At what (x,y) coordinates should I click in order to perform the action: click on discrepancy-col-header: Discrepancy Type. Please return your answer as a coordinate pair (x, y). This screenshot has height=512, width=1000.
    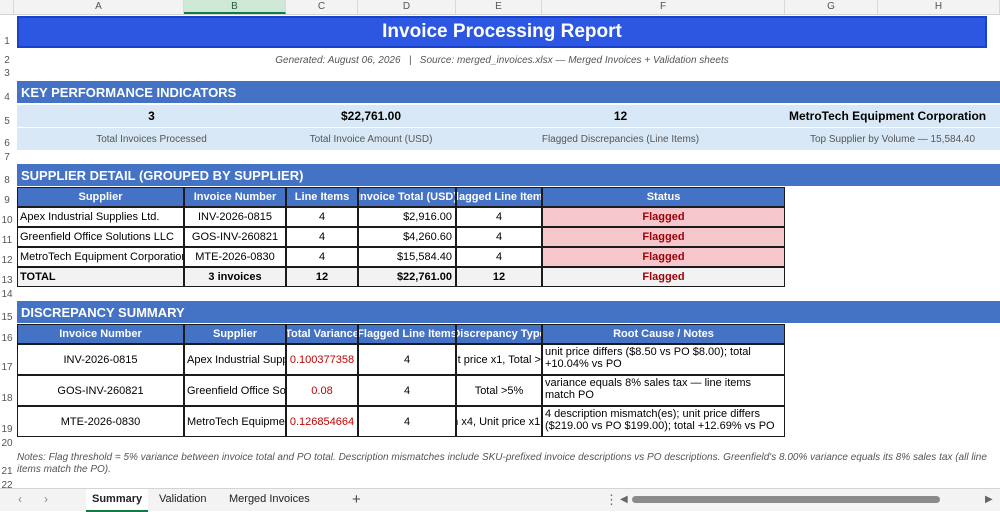
    Looking at the image, I should click on (499, 334).